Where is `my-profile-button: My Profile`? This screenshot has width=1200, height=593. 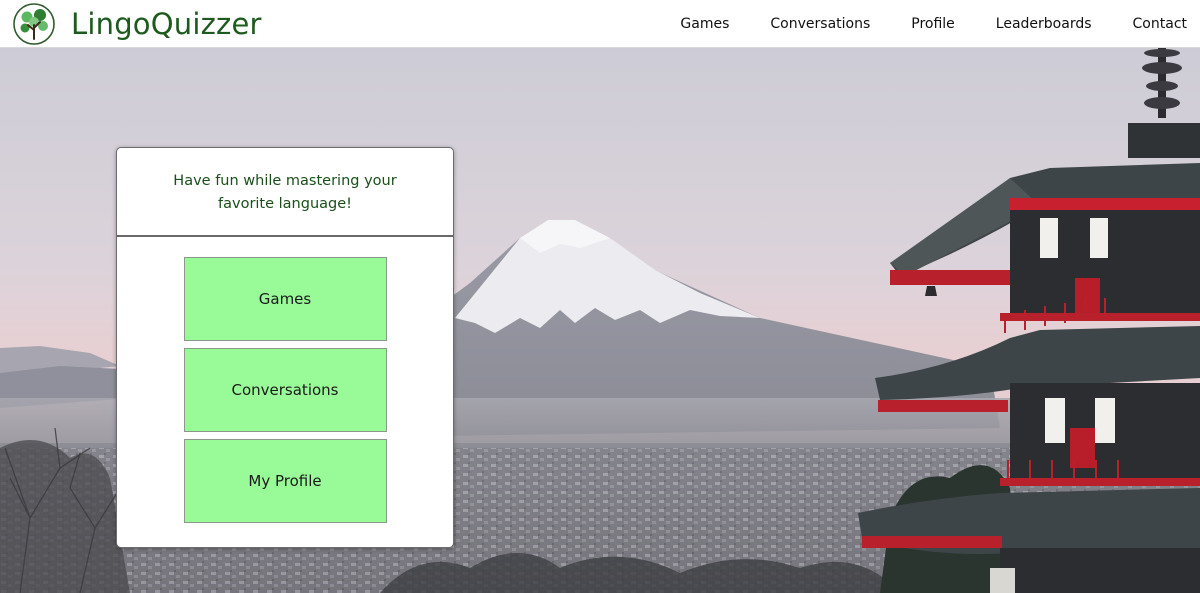
my-profile-button: My Profile is located at coordinates (285, 481).